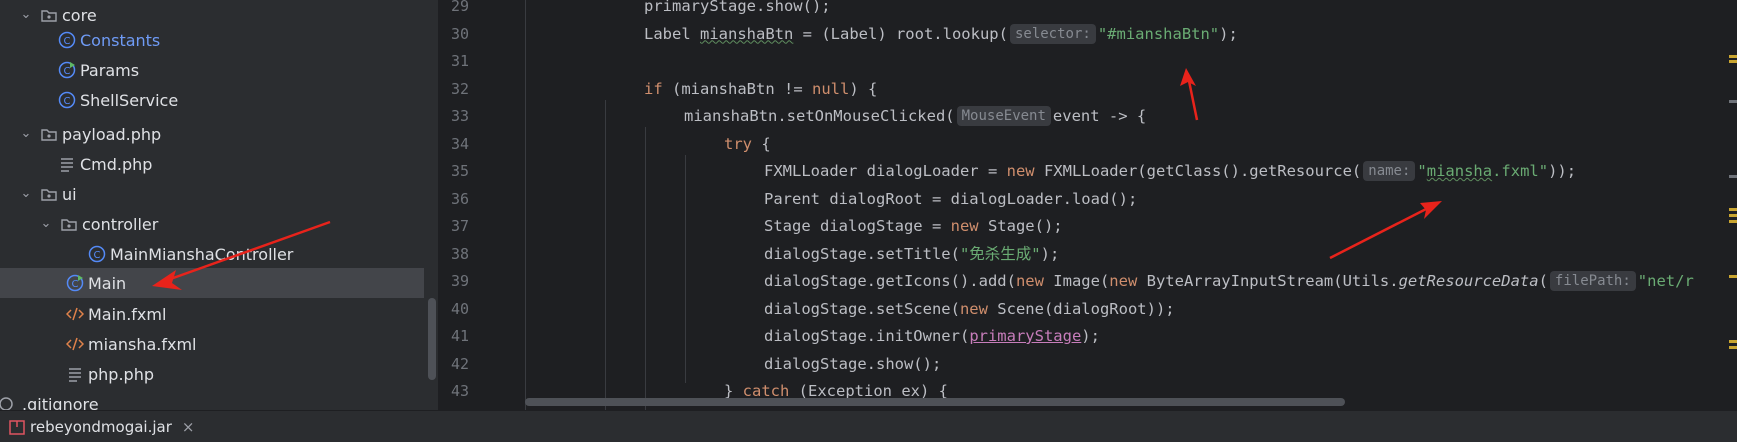 The image size is (1737, 442). I want to click on line-number: 33, so click(459, 116).